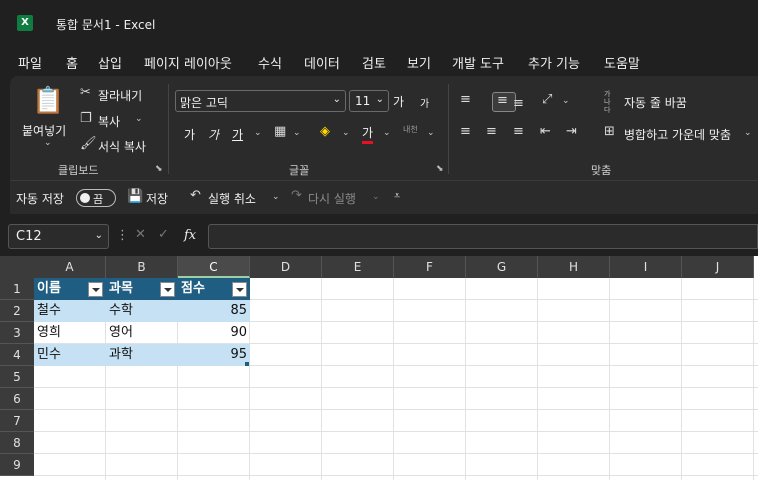 This screenshot has height=480, width=758. What do you see at coordinates (297, 133) in the screenshot?
I see `borders-dropdown-icon: ⌄` at bounding box center [297, 133].